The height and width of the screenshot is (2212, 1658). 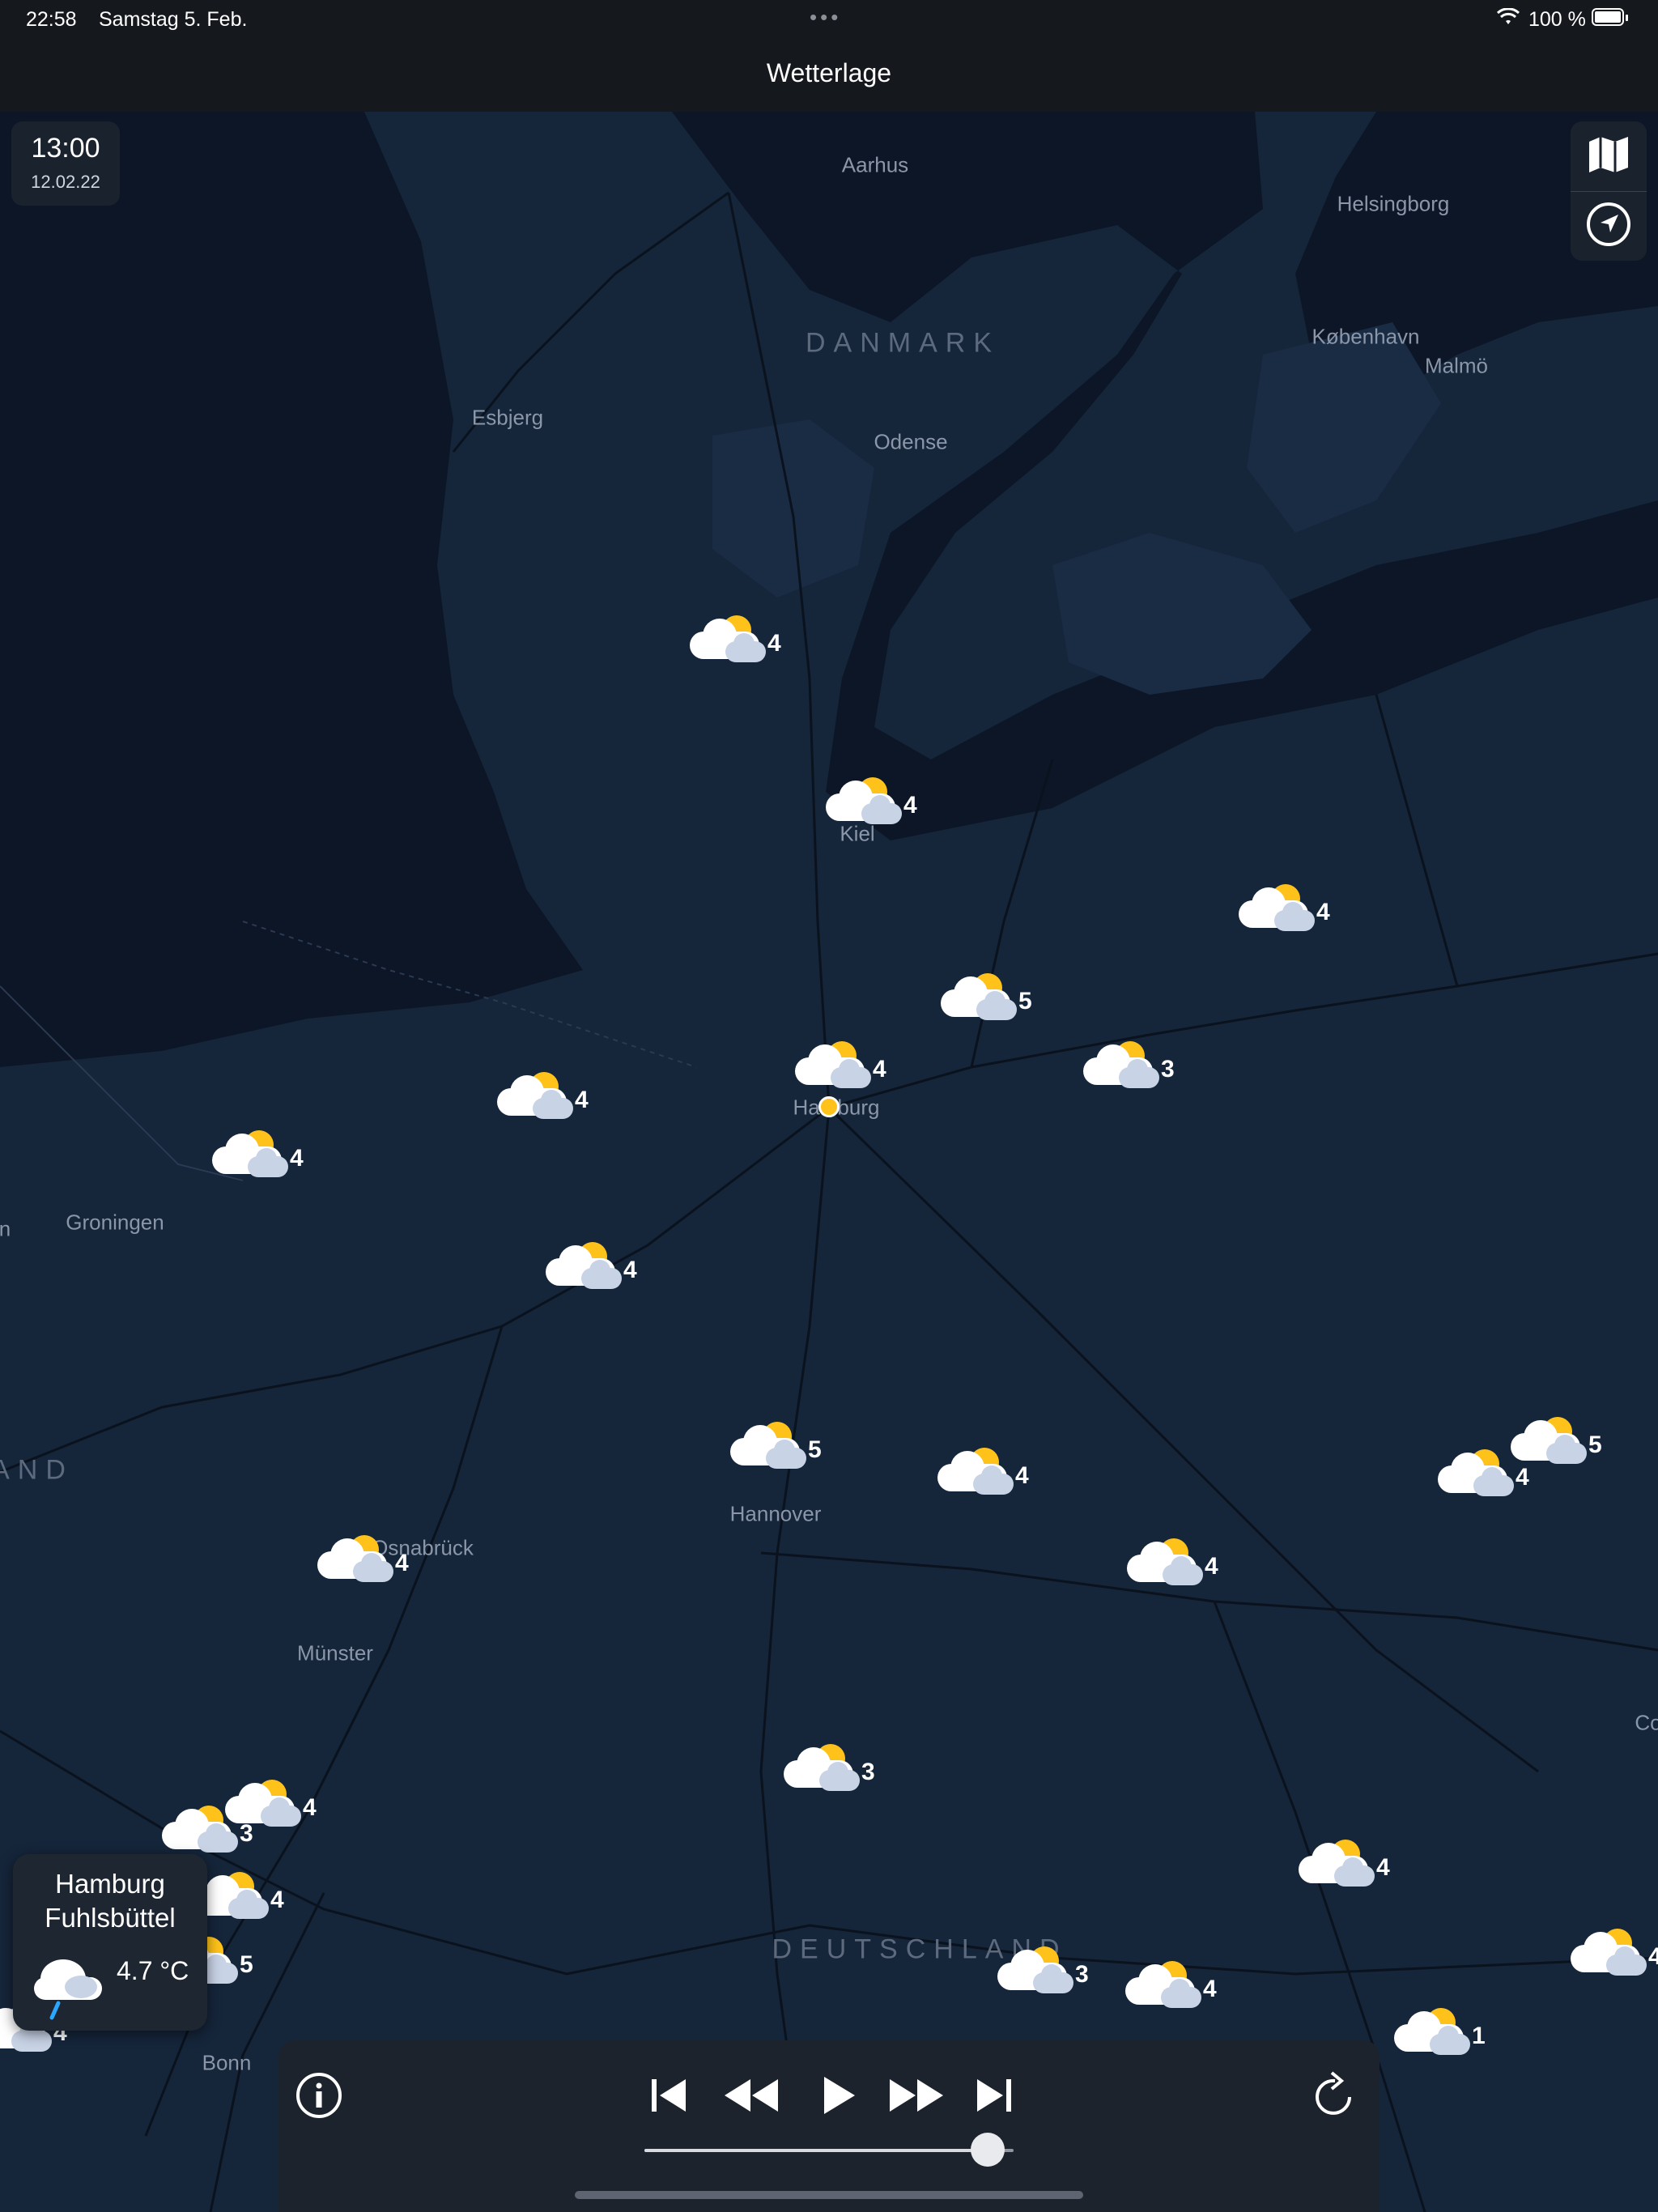 I want to click on home-indicator, so click(x=829, y=2195).